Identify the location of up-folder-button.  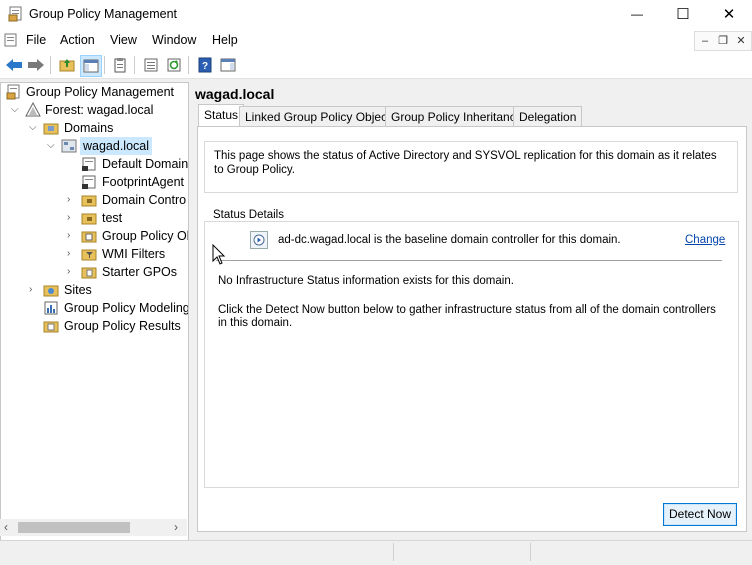
(67, 65).